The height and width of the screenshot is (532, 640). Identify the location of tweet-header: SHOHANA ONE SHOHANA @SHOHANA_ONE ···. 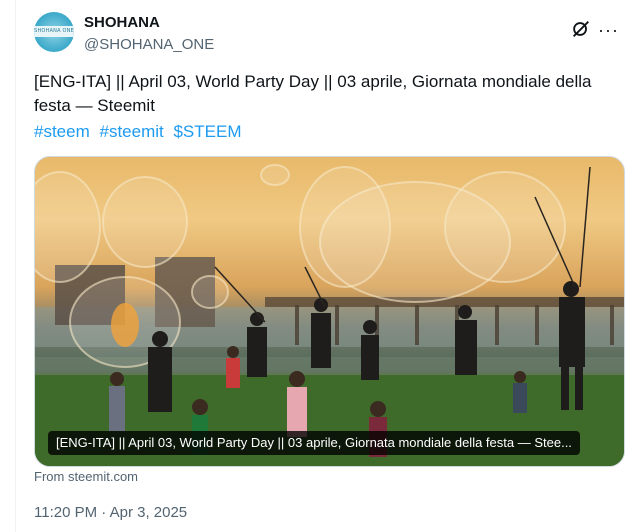
(330, 34).